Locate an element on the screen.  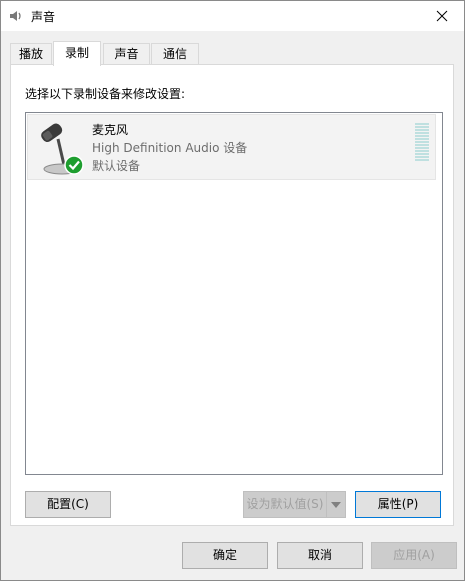
speaker-icon is located at coordinates (15, 16).